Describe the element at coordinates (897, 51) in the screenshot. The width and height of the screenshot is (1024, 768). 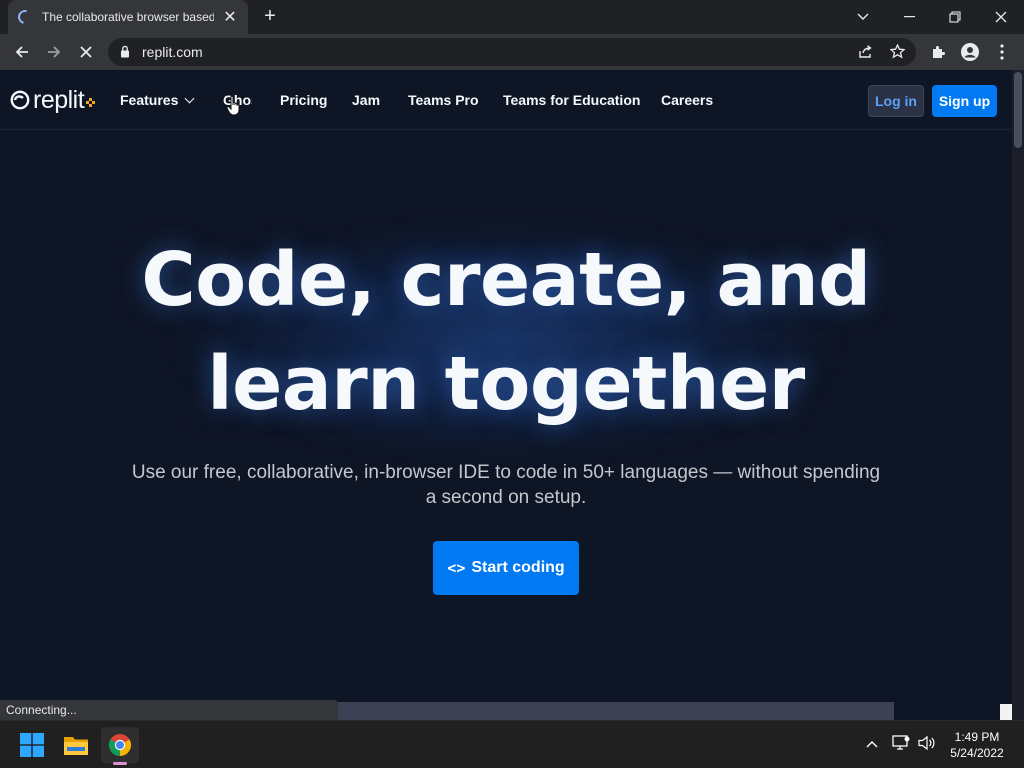
I see `bookmark-star-icon` at that location.